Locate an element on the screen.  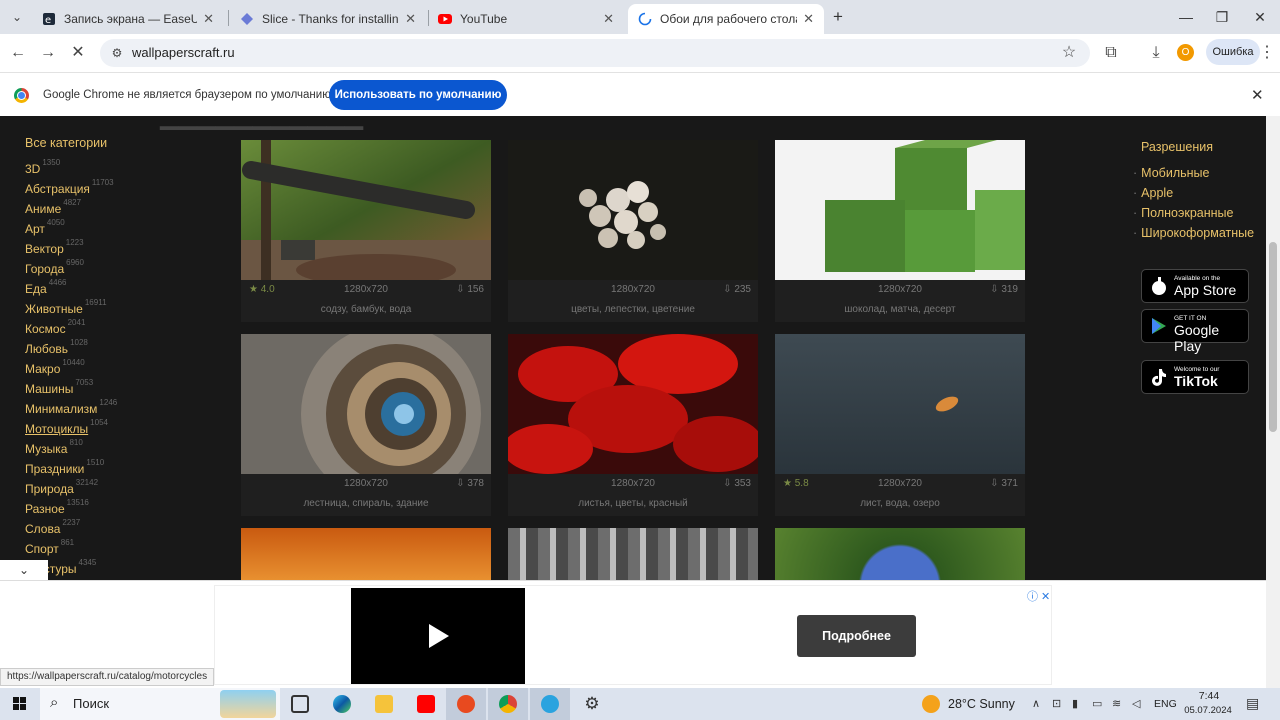
file-explorer-icon is located at coordinates (384, 704).